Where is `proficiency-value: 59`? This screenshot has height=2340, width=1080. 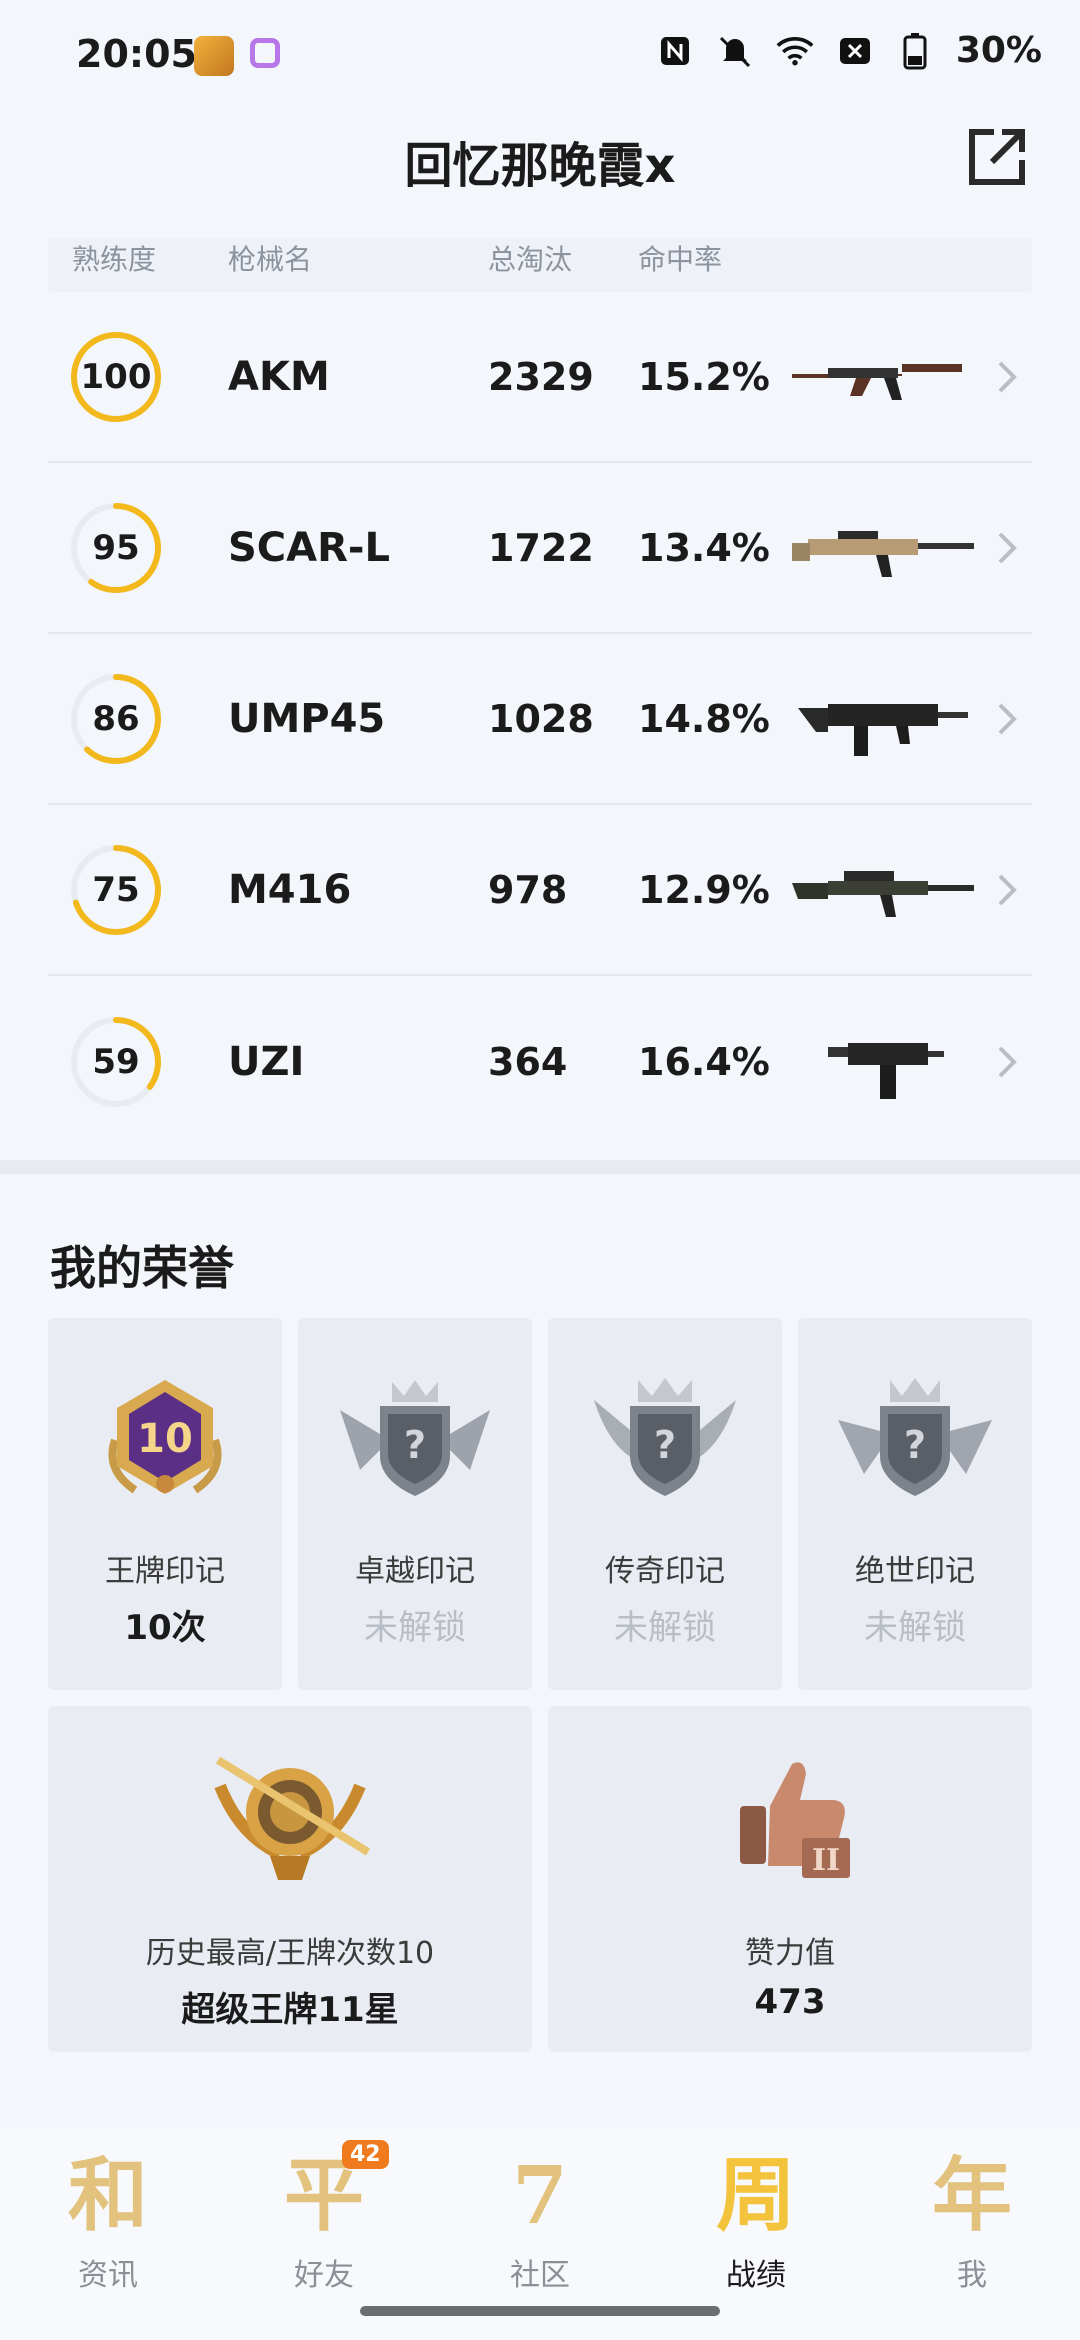 proficiency-value: 59 is located at coordinates (116, 1061).